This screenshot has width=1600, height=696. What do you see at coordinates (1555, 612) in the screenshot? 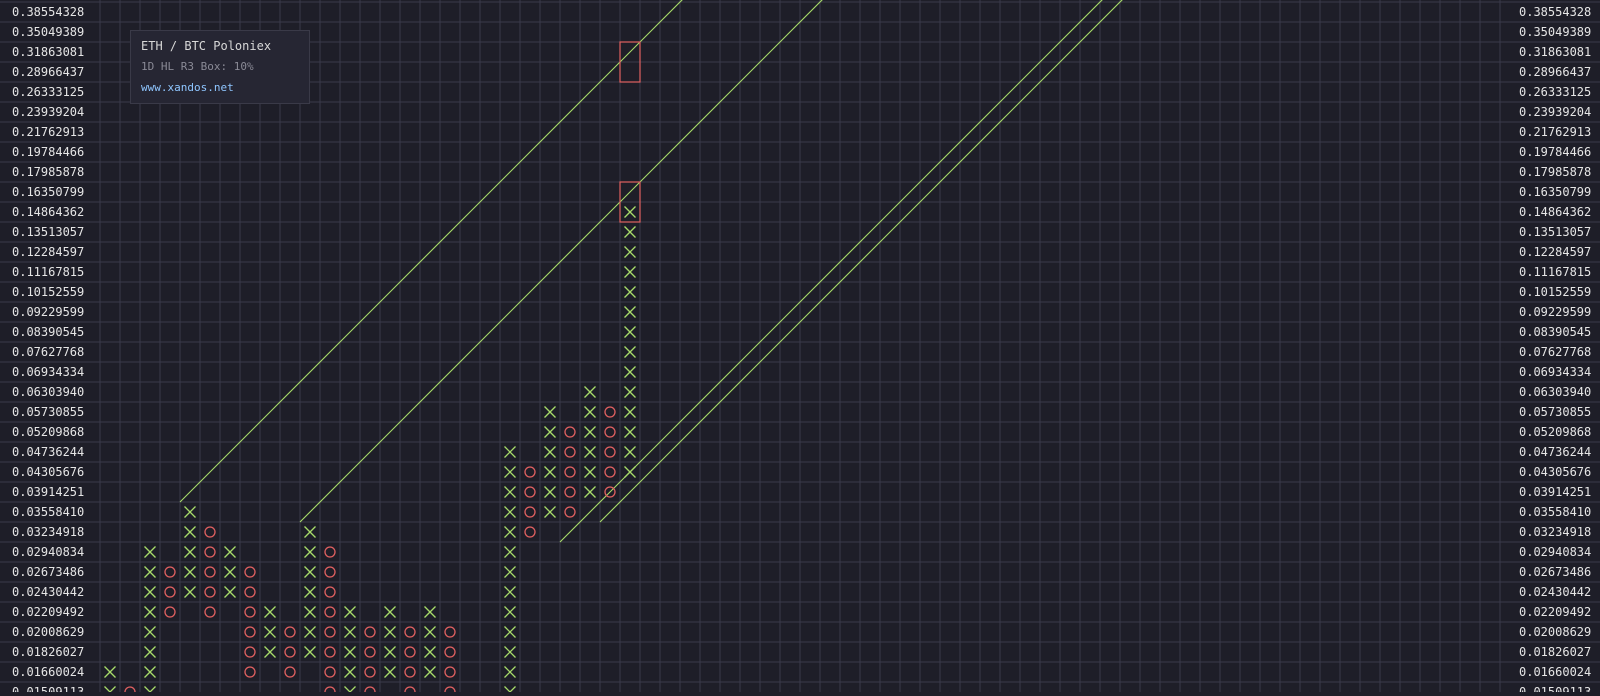
I see `y-tick-label-right: 0.02209492` at bounding box center [1555, 612].